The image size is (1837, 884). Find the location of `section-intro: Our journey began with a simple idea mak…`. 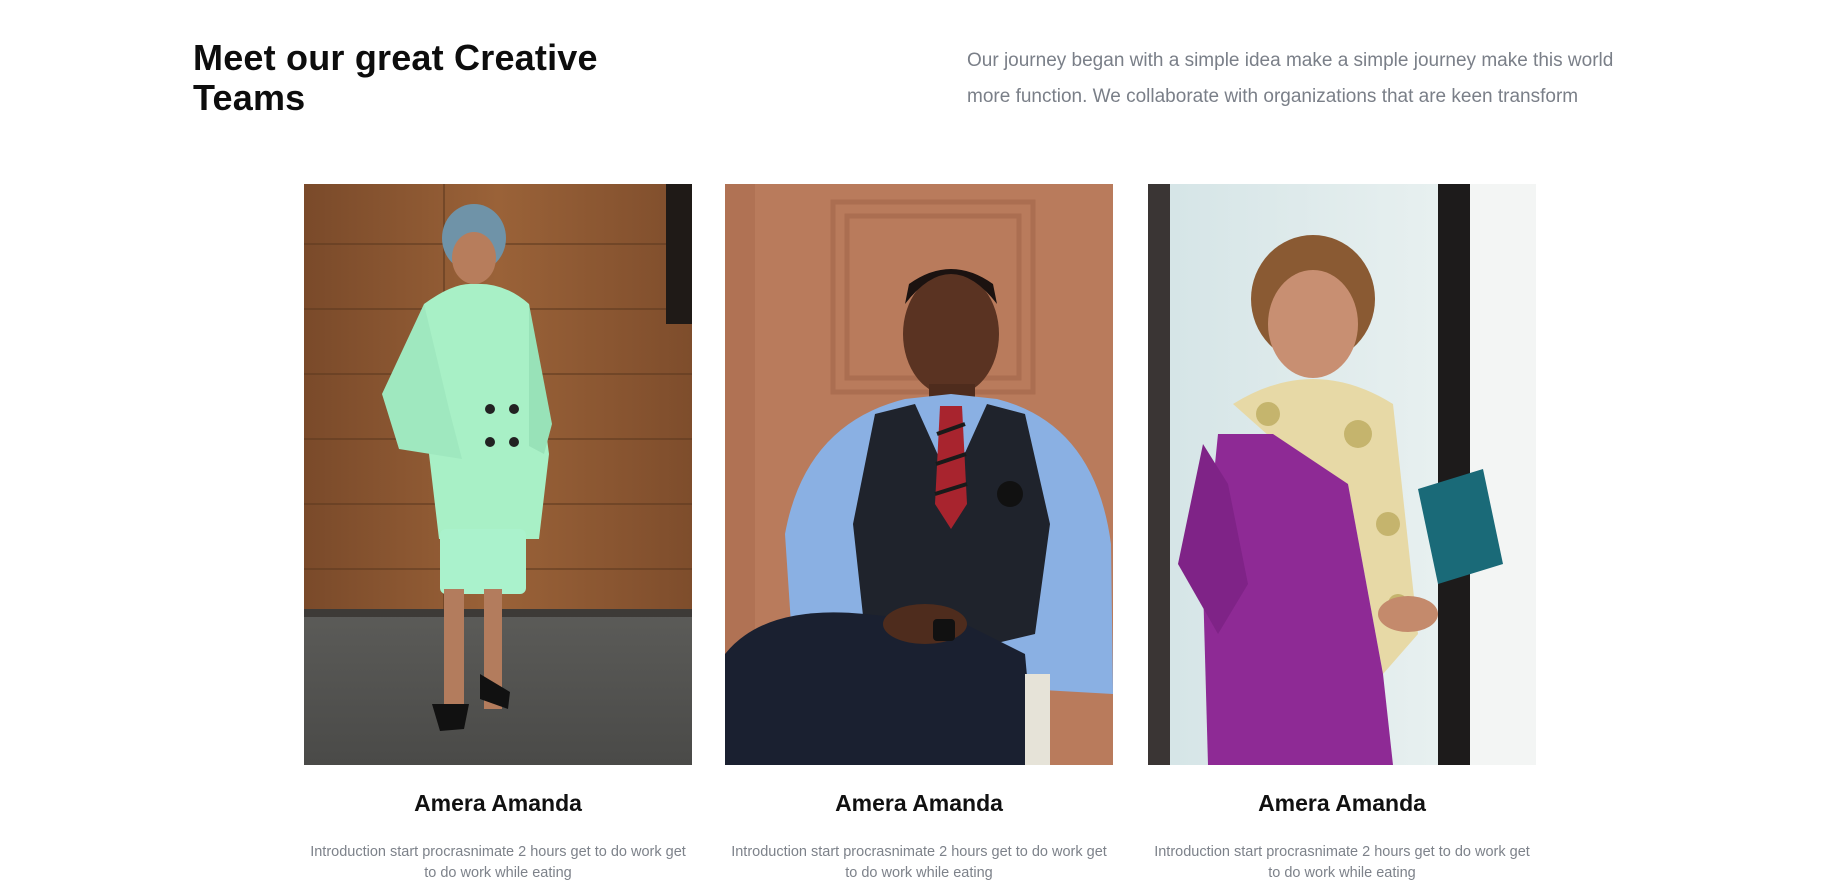

section-intro: Our journey began with a simple idea mak… is located at coordinates (1290, 78).